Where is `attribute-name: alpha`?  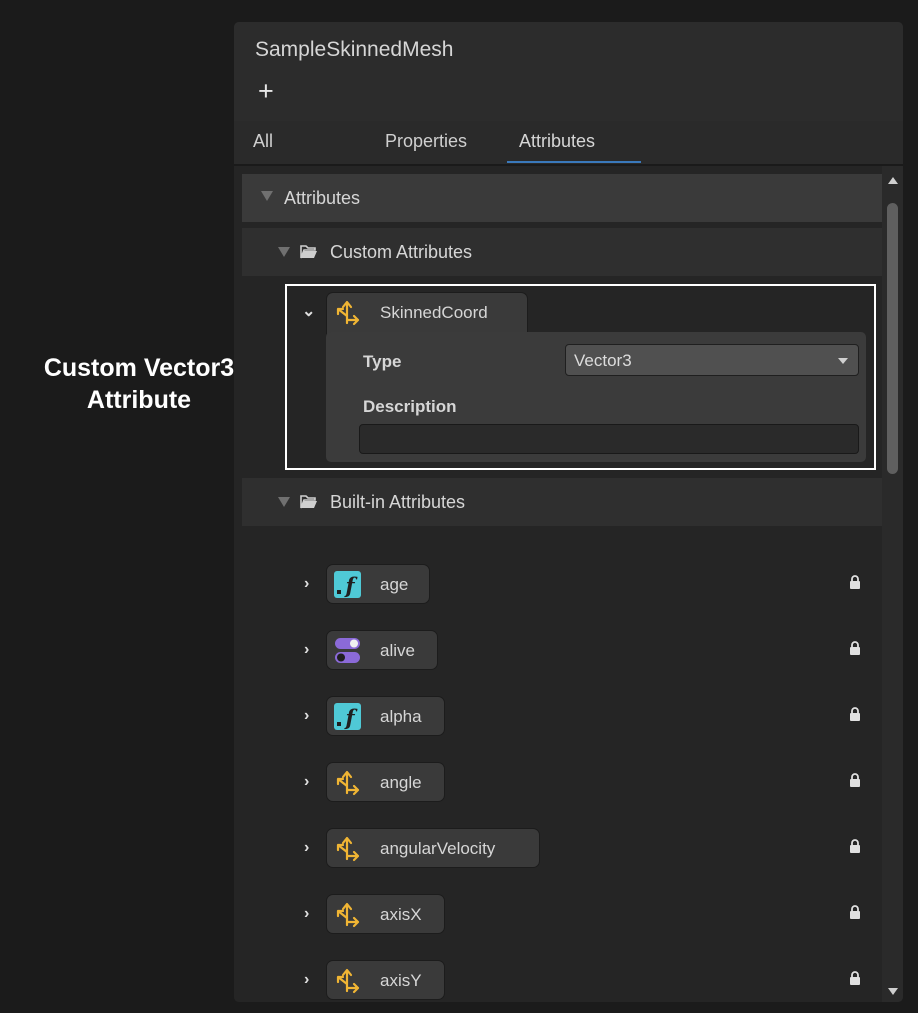
attribute-name: alpha is located at coordinates (401, 716).